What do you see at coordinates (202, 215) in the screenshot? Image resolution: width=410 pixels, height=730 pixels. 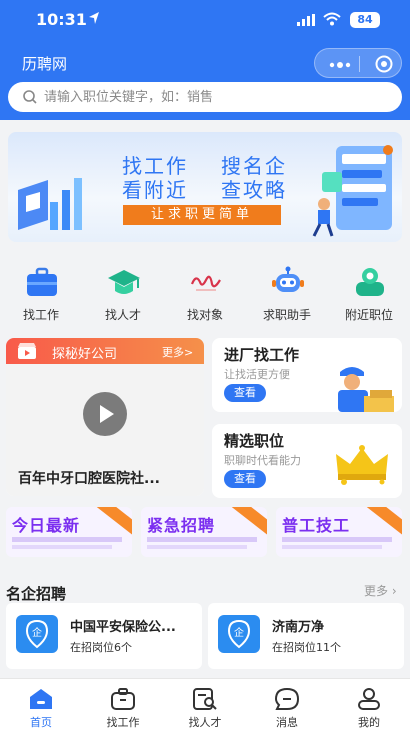 I see `banner-cta: 让求职更简单` at bounding box center [202, 215].